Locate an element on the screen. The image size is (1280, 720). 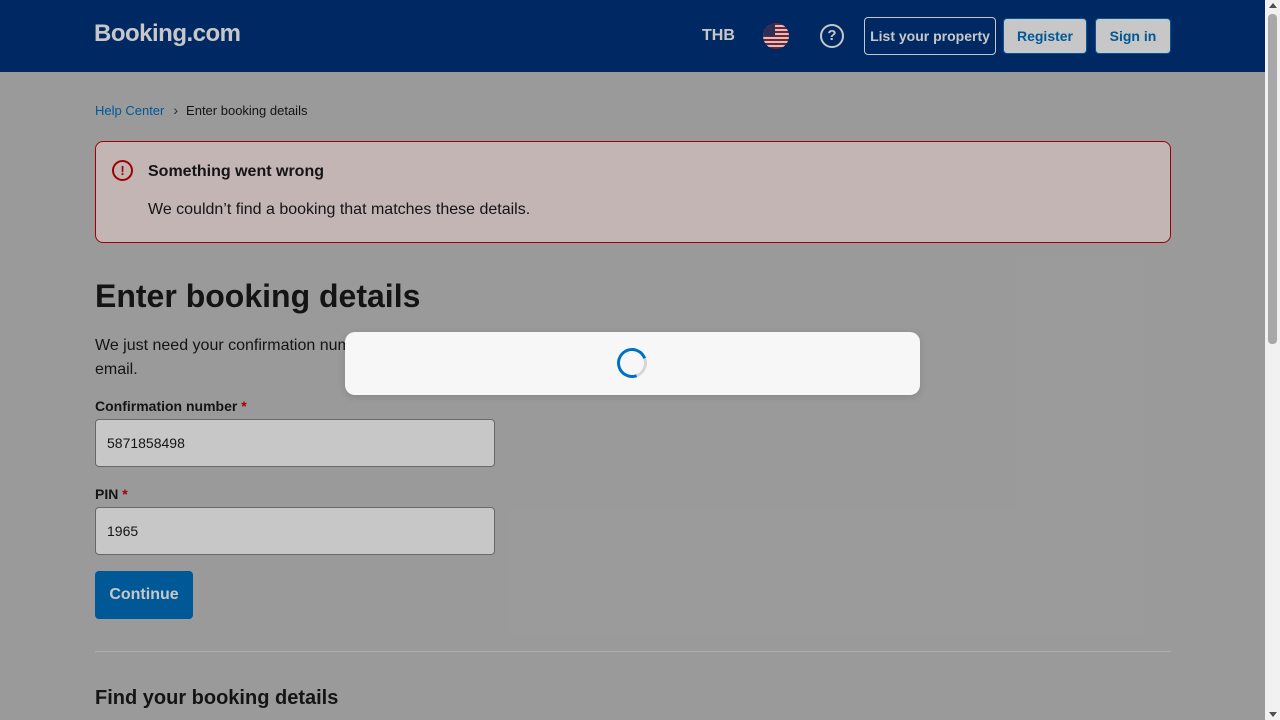
loading-spinner-icon is located at coordinates (632, 363).